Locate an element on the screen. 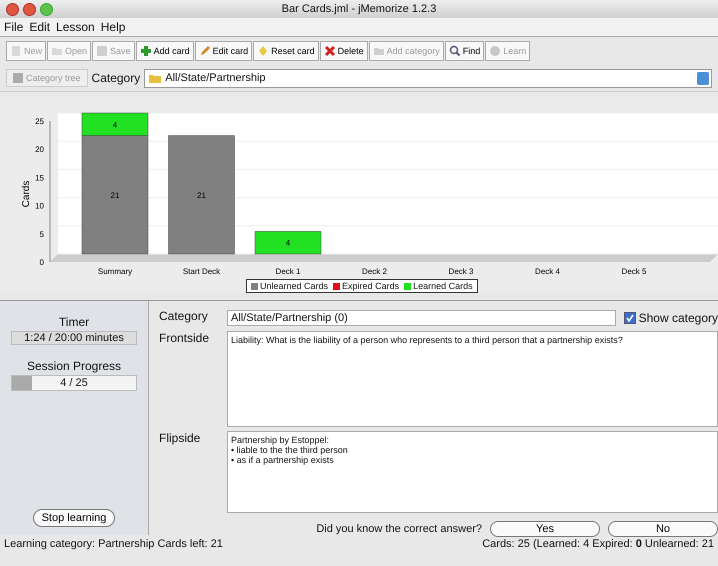 The height and width of the screenshot is (566, 718). menu-item: Lesson is located at coordinates (75, 27).